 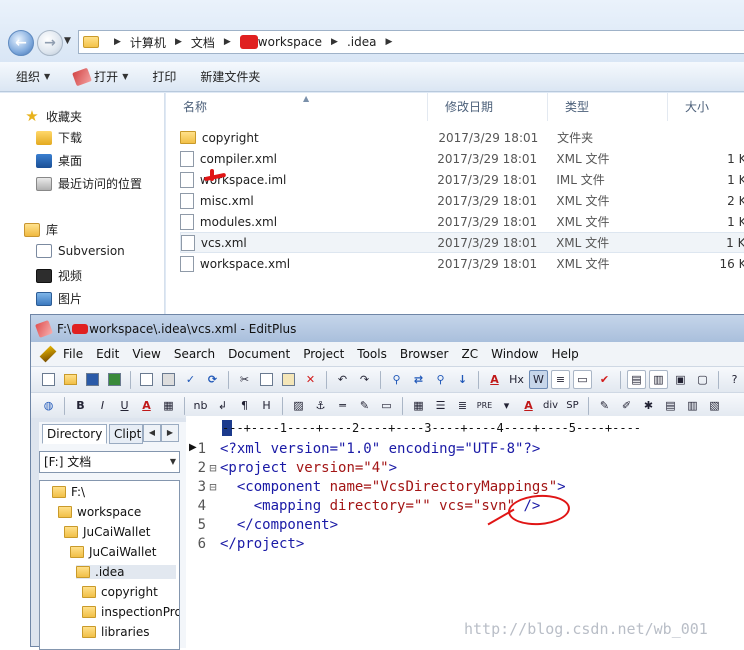 What do you see at coordinates (604, 405) in the screenshot?
I see `edit-icon: ✎` at bounding box center [604, 405].